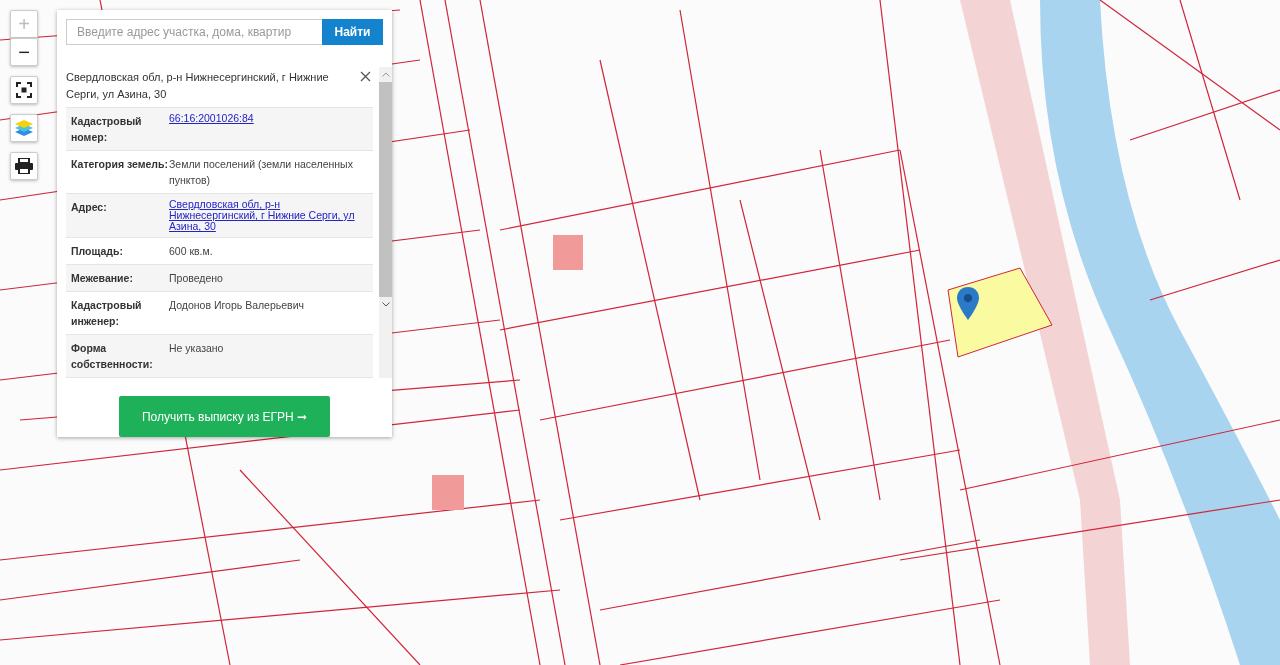 The height and width of the screenshot is (665, 1280). I want to click on property-value: Не указано, so click(197, 348).